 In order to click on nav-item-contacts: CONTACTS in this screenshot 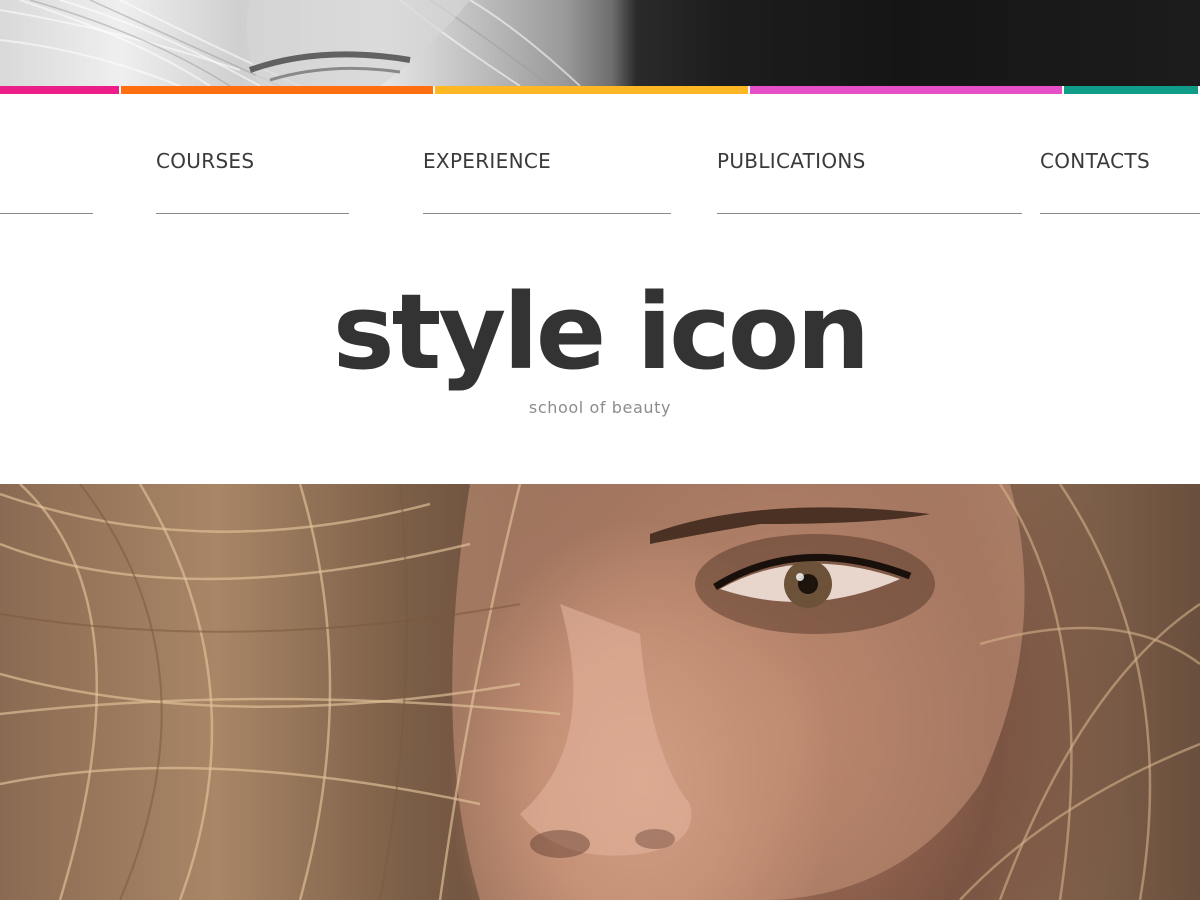, I will do `click(1120, 180)`.